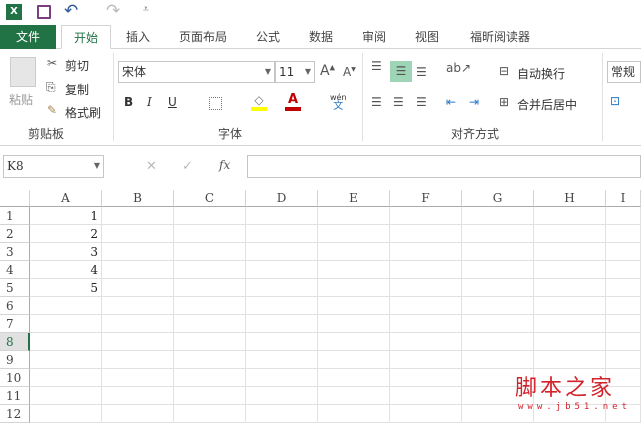  What do you see at coordinates (282, 270) in the screenshot?
I see `cell-D4` at bounding box center [282, 270].